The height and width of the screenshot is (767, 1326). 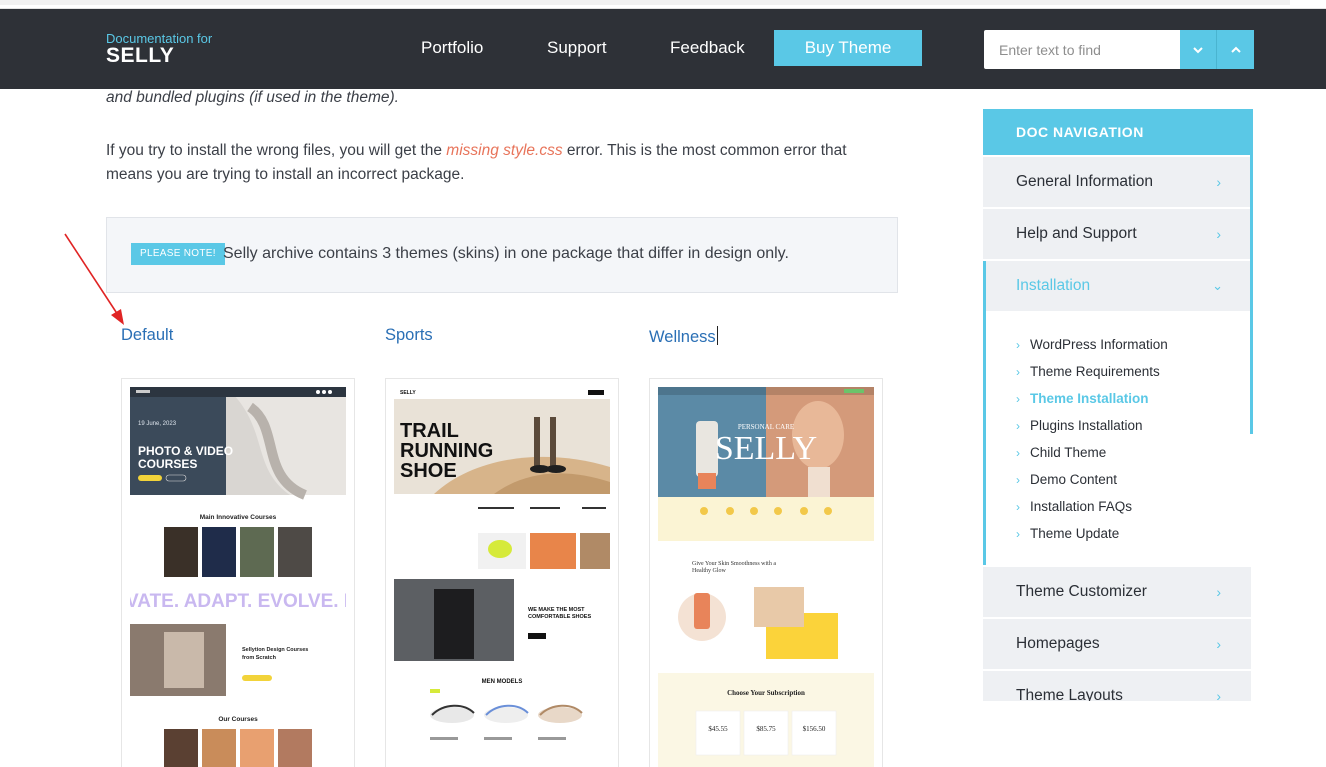 What do you see at coordinates (238, 601) in the screenshot?
I see `default-marquee: VATE. ADAPT. EVOLVE. II` at bounding box center [238, 601].